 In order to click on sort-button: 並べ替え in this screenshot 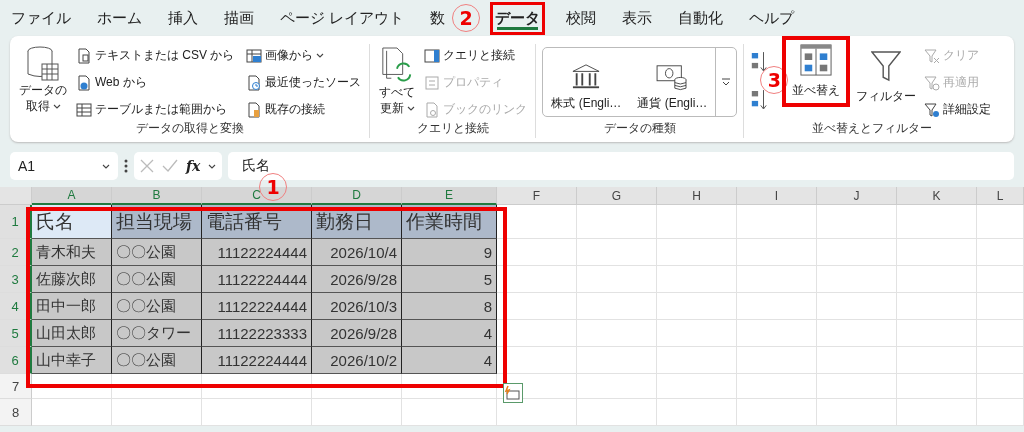, I will do `click(816, 71)`.